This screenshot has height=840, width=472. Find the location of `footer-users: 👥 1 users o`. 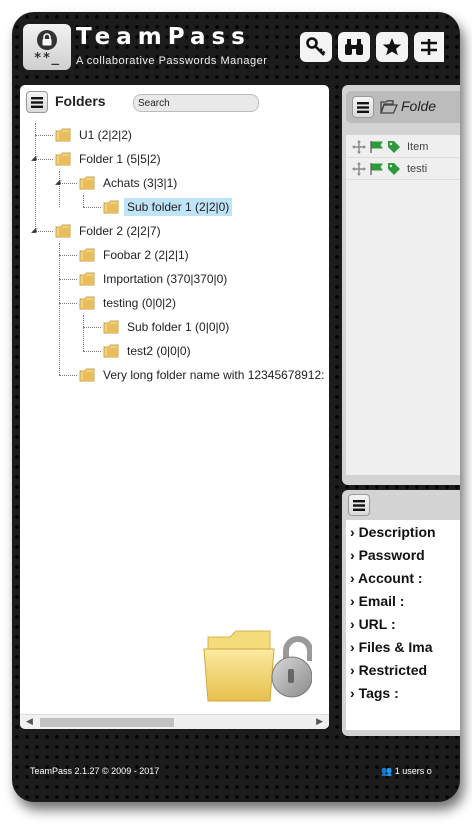

footer-users: 👥 1 users o is located at coordinates (406, 771).